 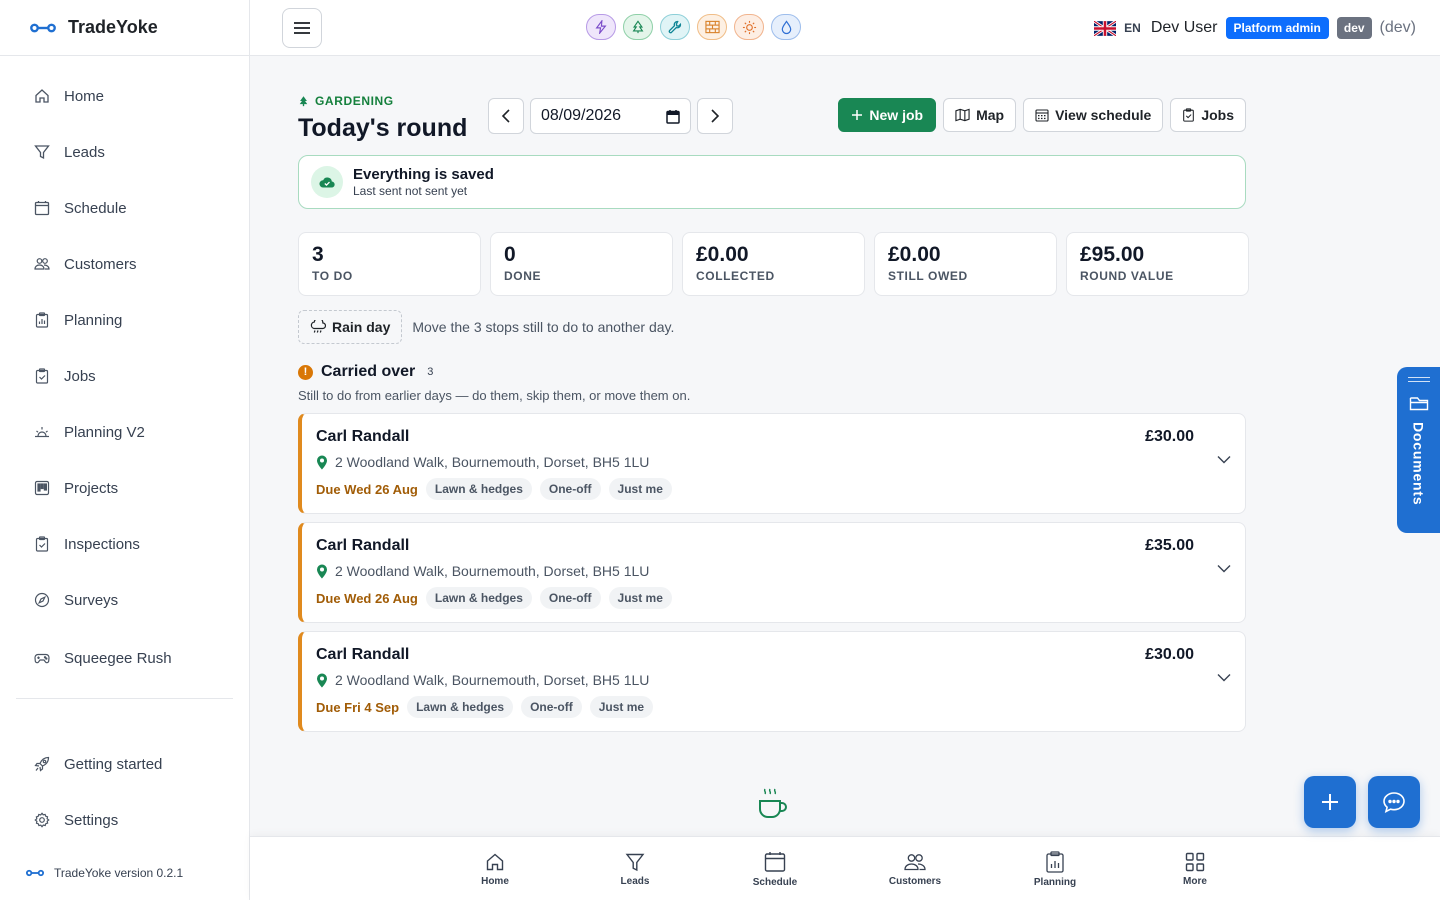 What do you see at coordinates (581, 264) in the screenshot?
I see `stat-card-done: 0 DONE` at bounding box center [581, 264].